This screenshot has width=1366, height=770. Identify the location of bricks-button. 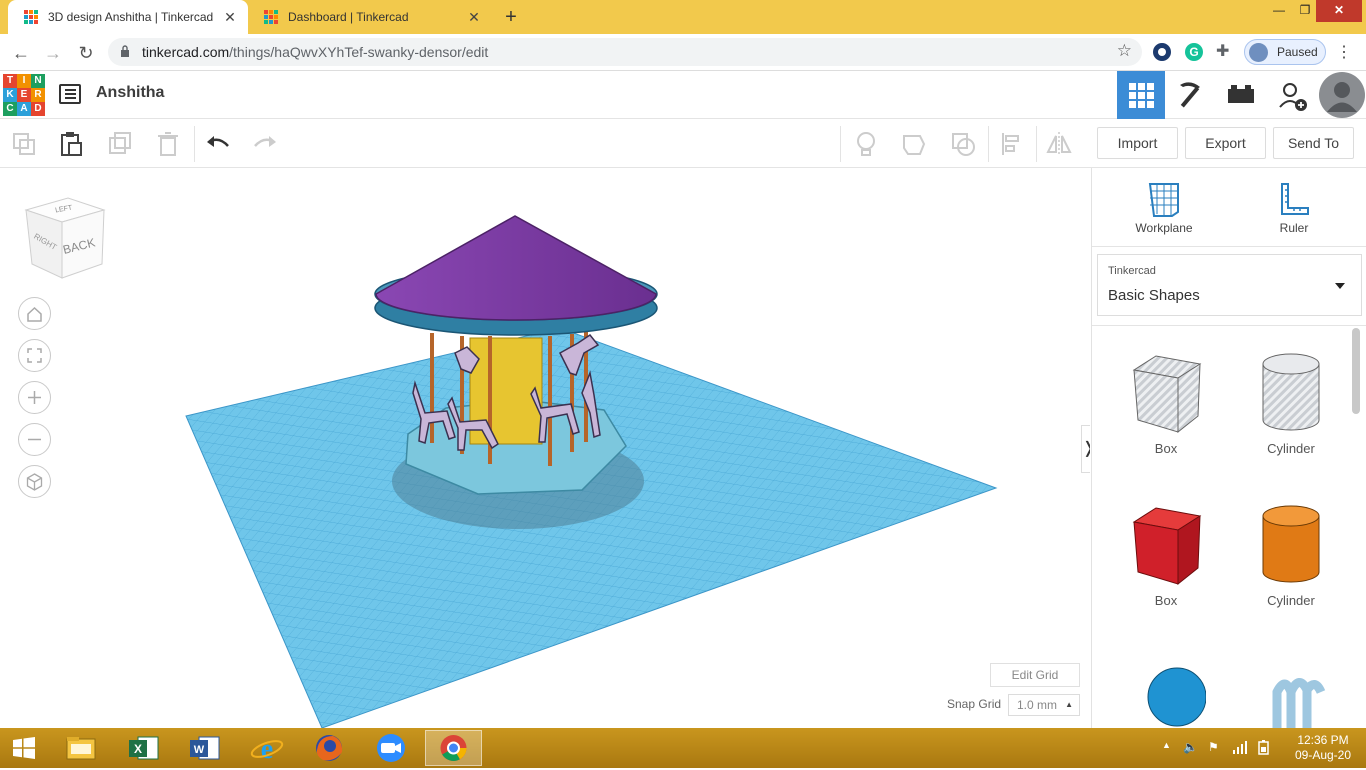
(1240, 95).